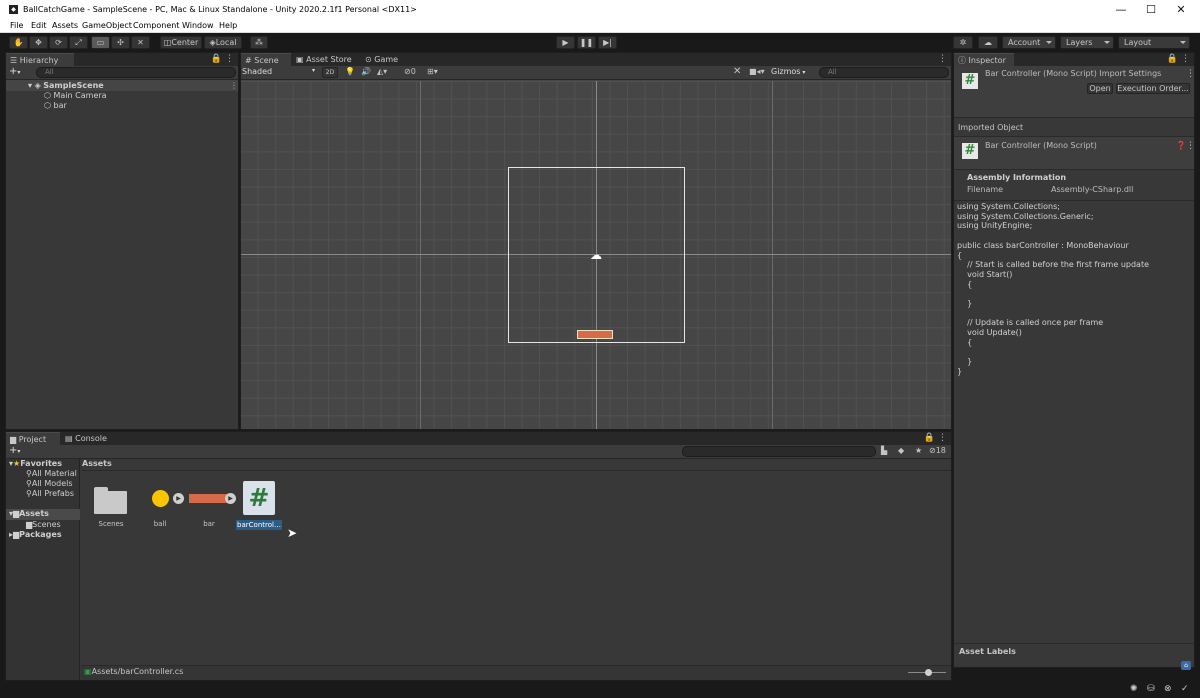 The width and height of the screenshot is (1200, 698). I want to click on scene-root-item: ▾ ◈ SampleScene, so click(66, 85).